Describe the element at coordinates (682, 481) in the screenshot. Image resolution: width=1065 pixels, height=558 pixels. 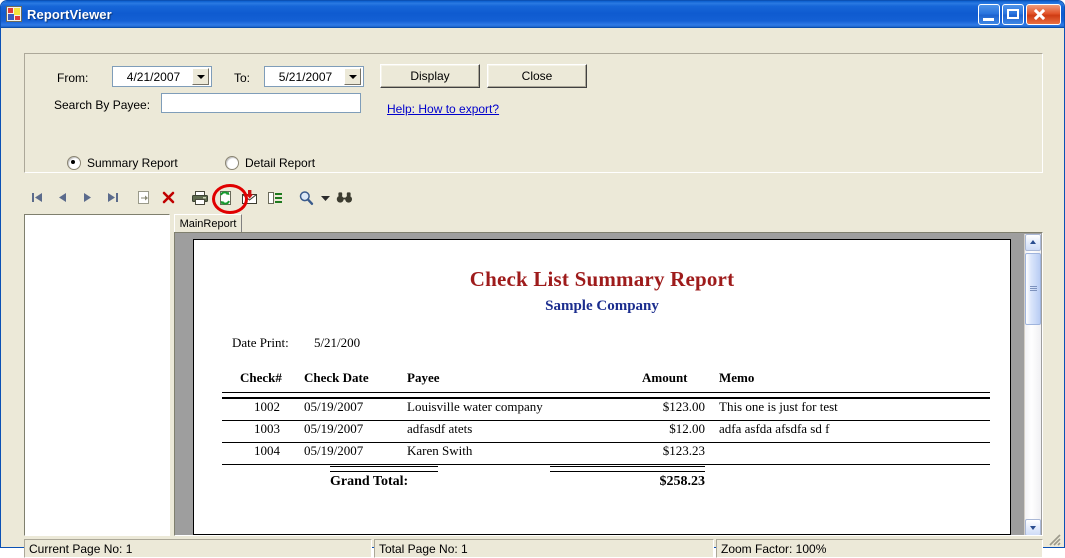
I see `grand-total-value: $258.23` at that location.